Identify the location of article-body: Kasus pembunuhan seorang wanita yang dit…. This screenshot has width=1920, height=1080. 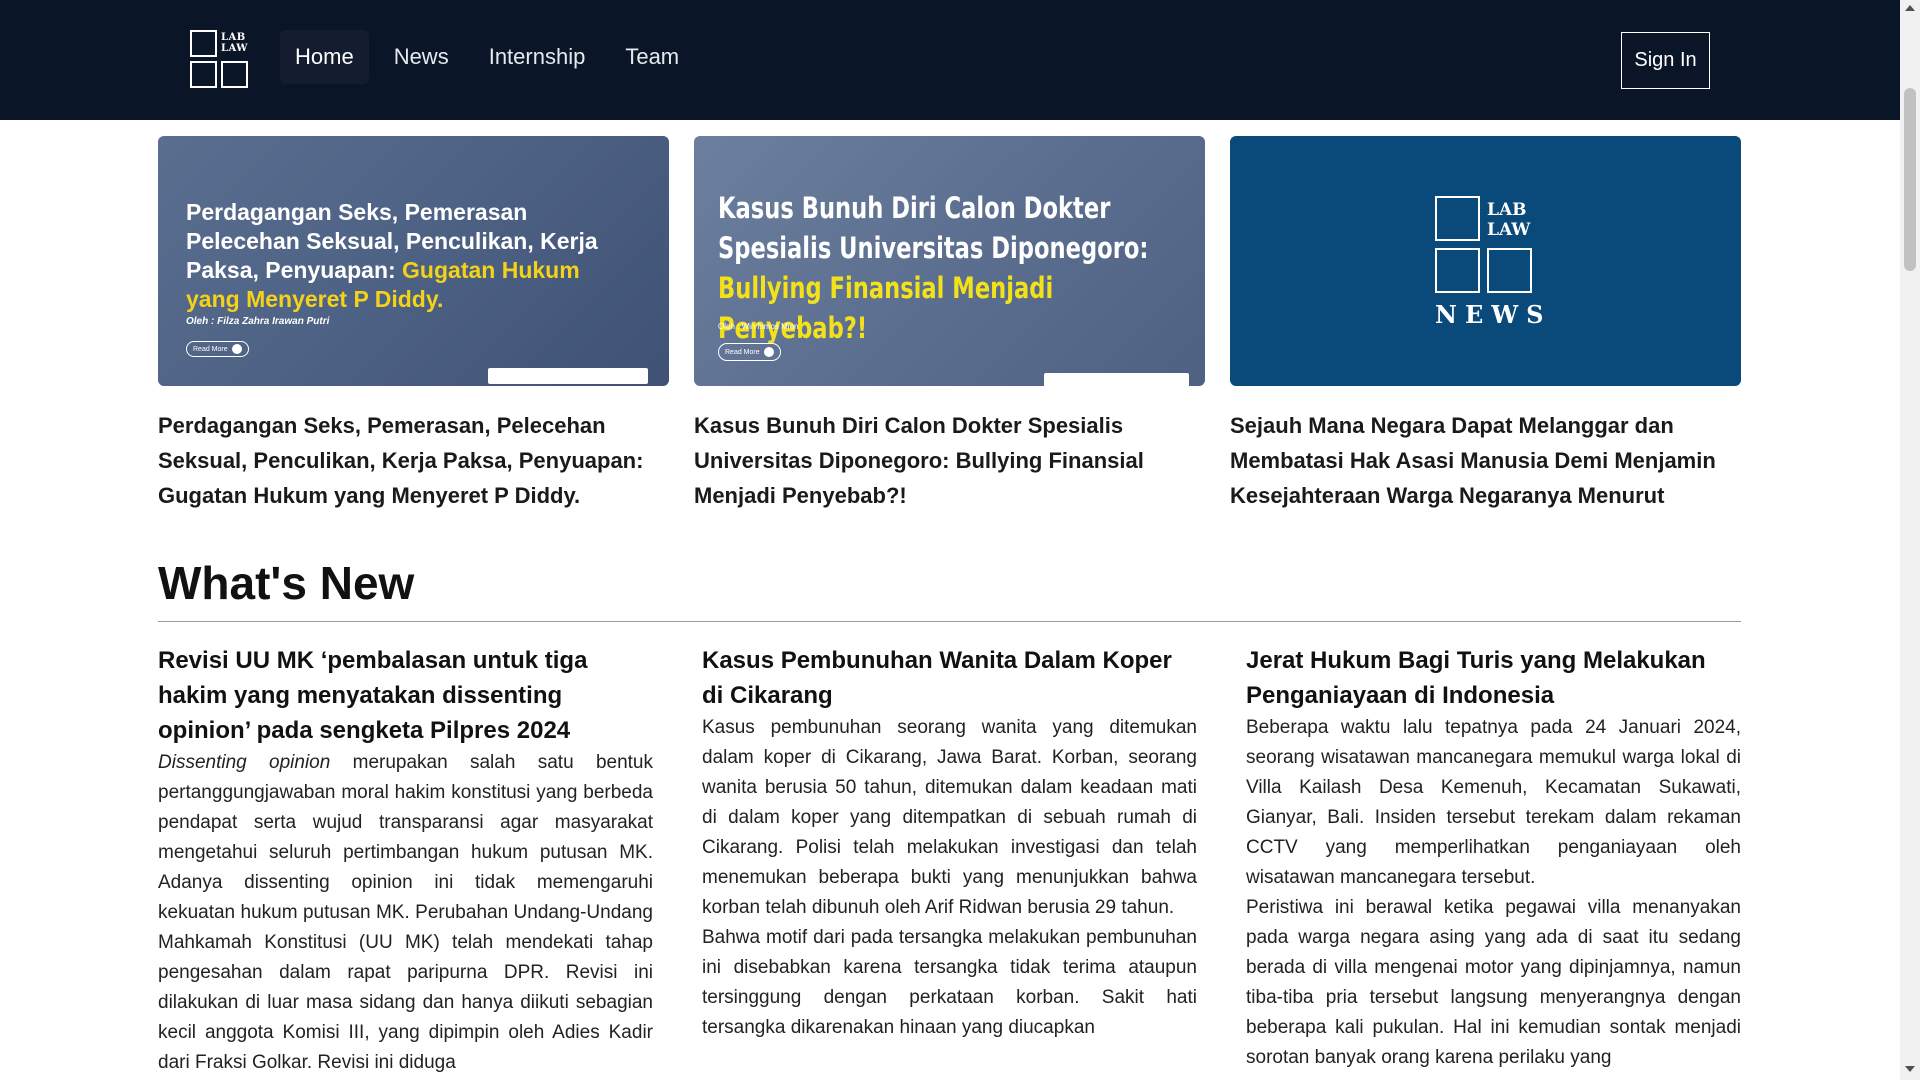
(949, 878).